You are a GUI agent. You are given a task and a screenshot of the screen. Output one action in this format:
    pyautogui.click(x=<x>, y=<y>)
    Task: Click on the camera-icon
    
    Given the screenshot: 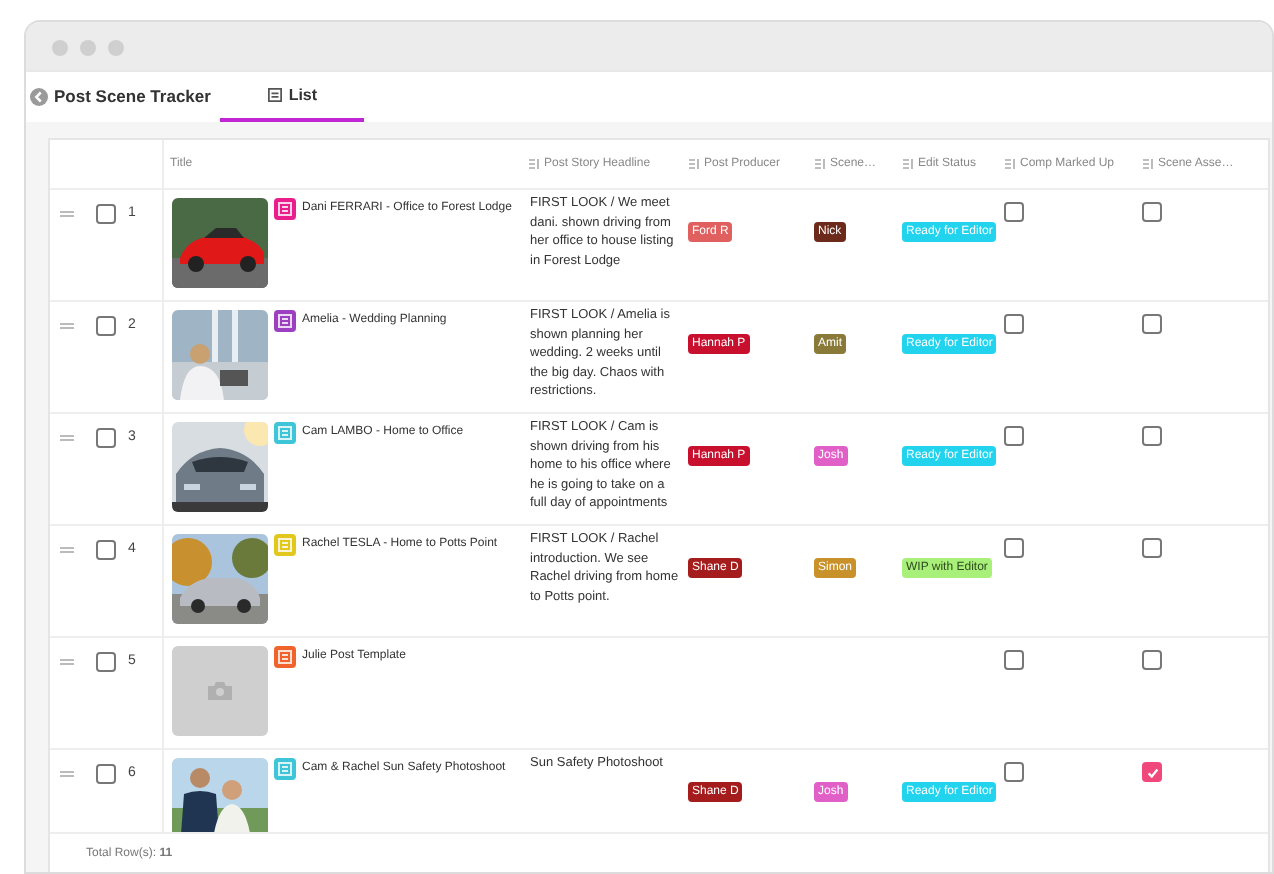 What is the action you would take?
    pyautogui.click(x=220, y=691)
    